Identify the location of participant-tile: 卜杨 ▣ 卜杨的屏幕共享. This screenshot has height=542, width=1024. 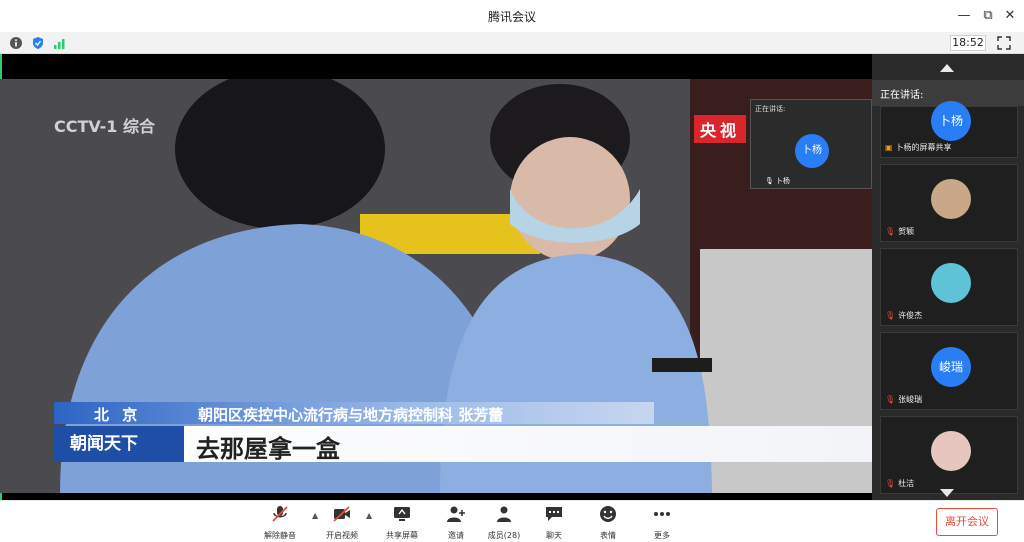
(949, 129).